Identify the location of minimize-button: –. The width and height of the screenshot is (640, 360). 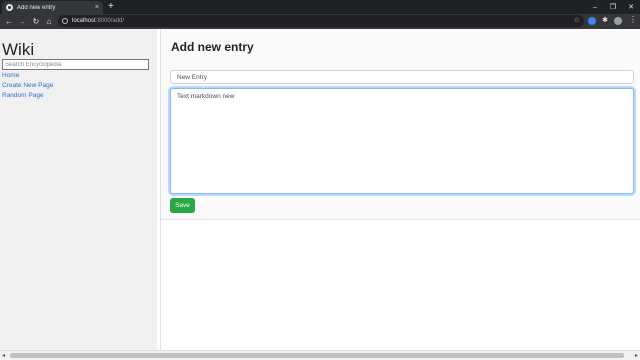
(595, 7).